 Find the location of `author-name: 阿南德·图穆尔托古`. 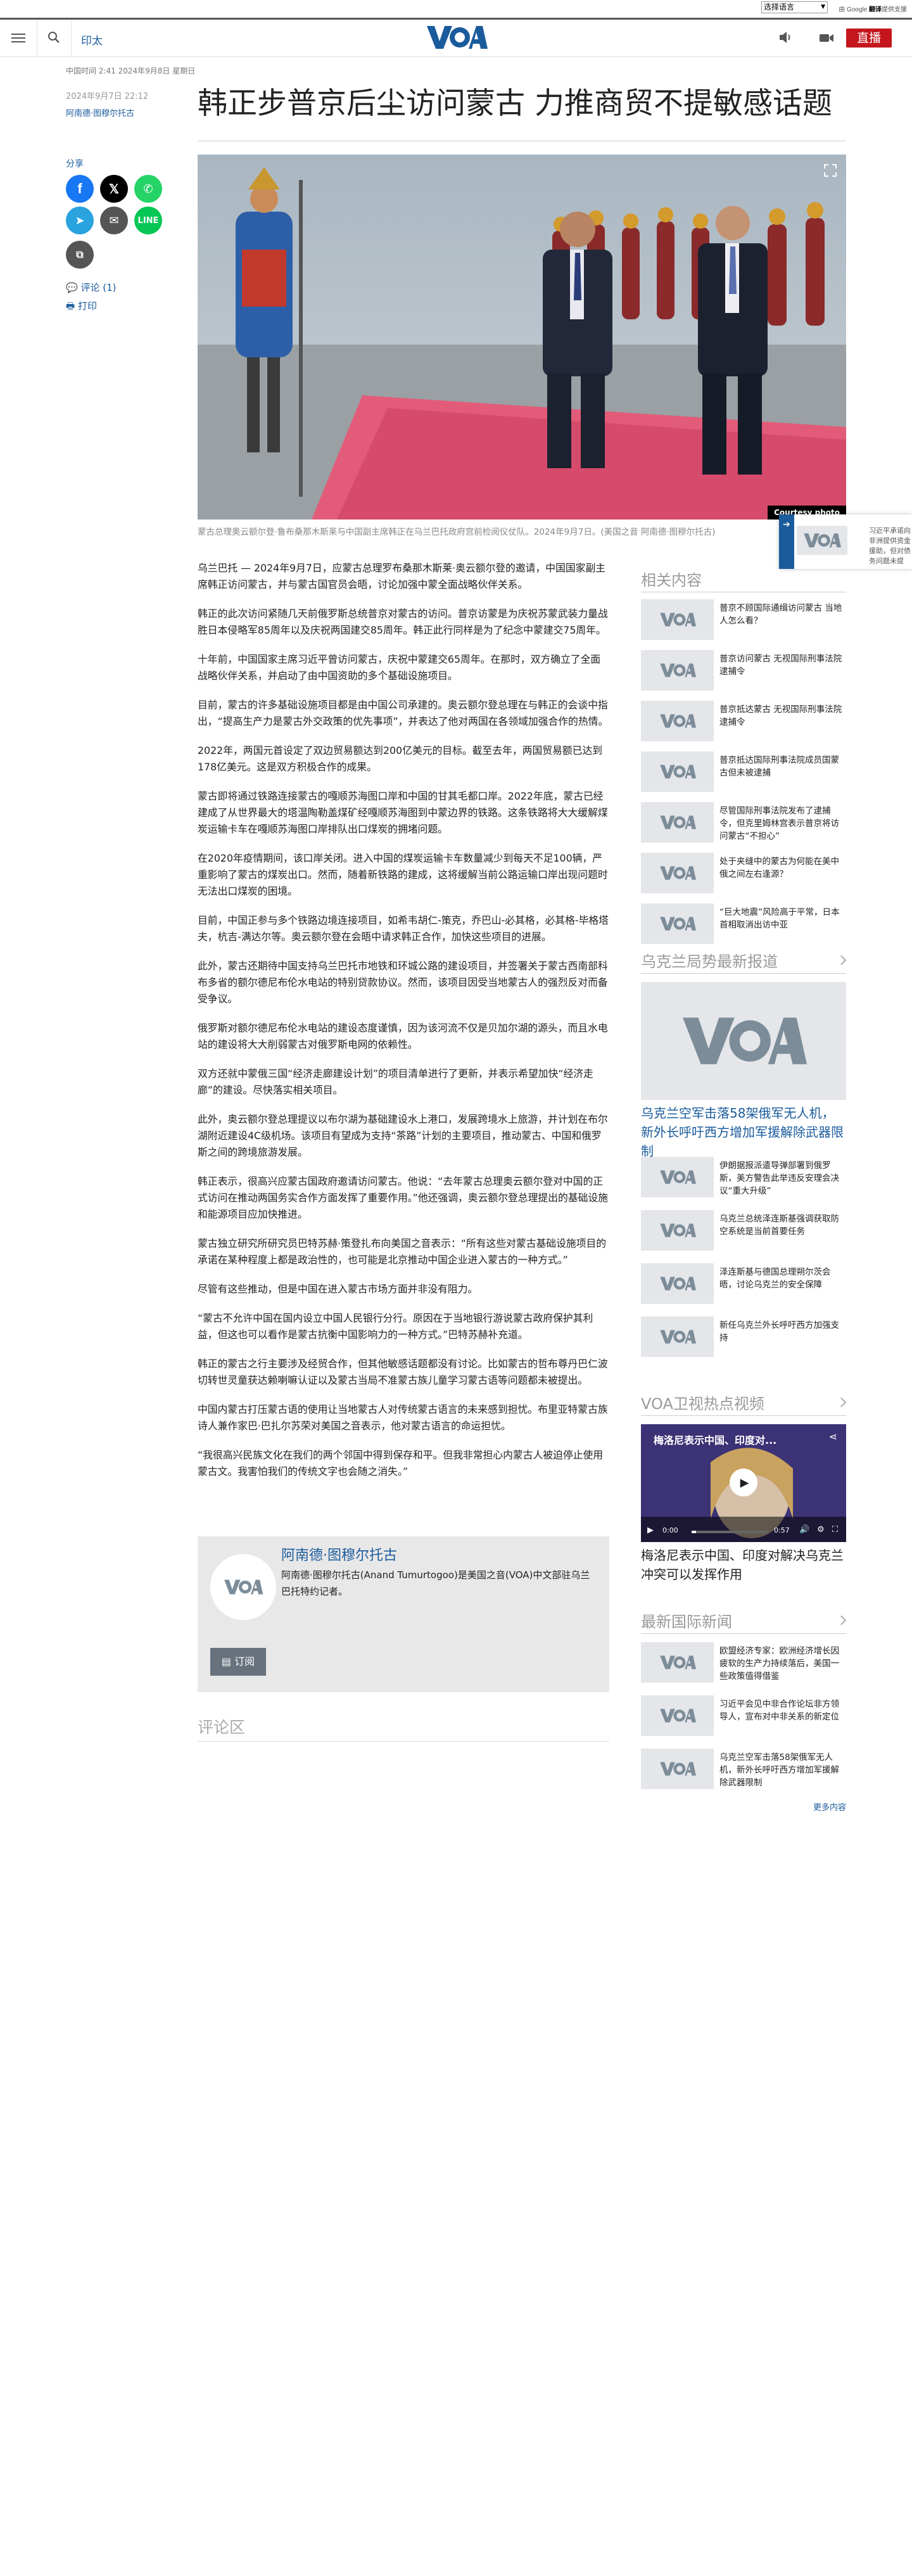

author-name: 阿南德·图穆尔托古 is located at coordinates (339, 1554).